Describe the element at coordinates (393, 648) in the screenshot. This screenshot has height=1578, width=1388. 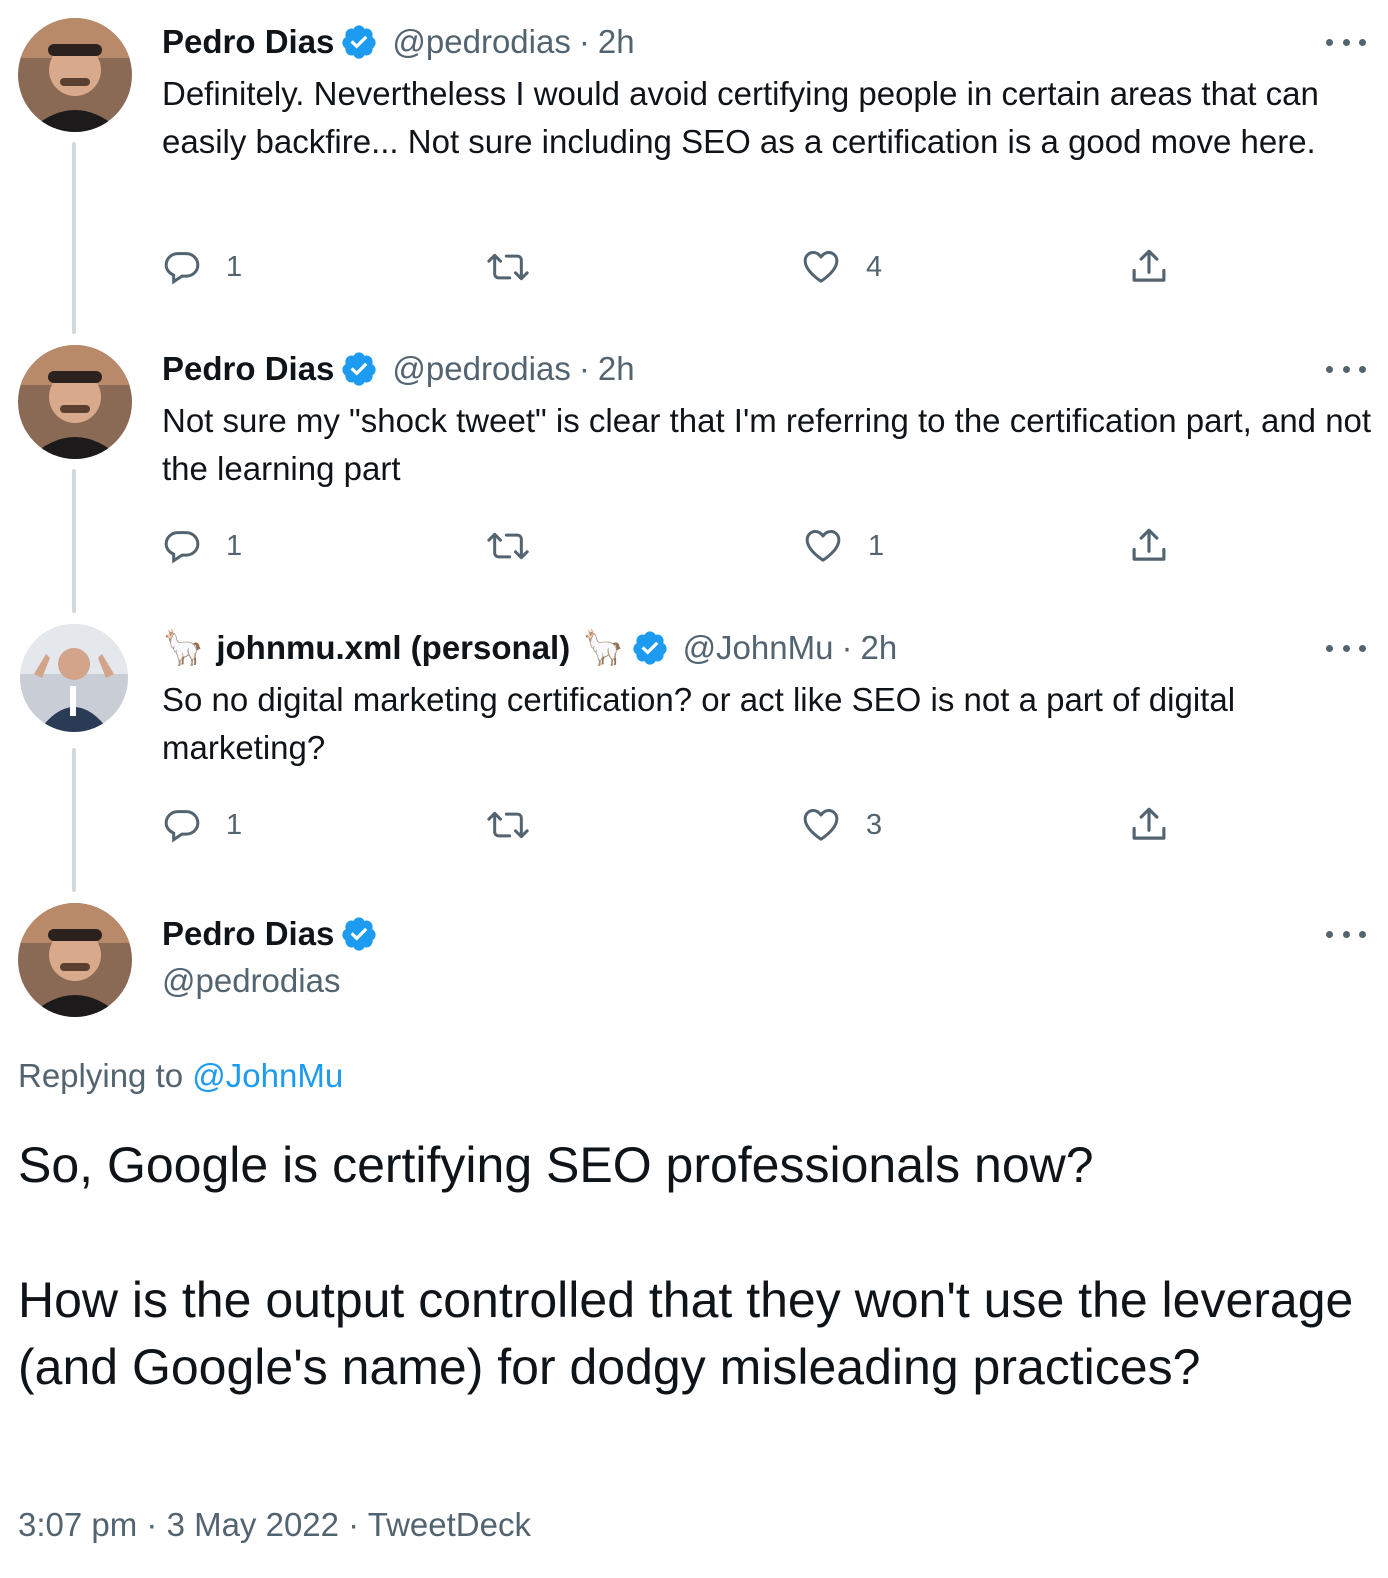
I see `author-name: johnmu.xml (personal)` at that location.